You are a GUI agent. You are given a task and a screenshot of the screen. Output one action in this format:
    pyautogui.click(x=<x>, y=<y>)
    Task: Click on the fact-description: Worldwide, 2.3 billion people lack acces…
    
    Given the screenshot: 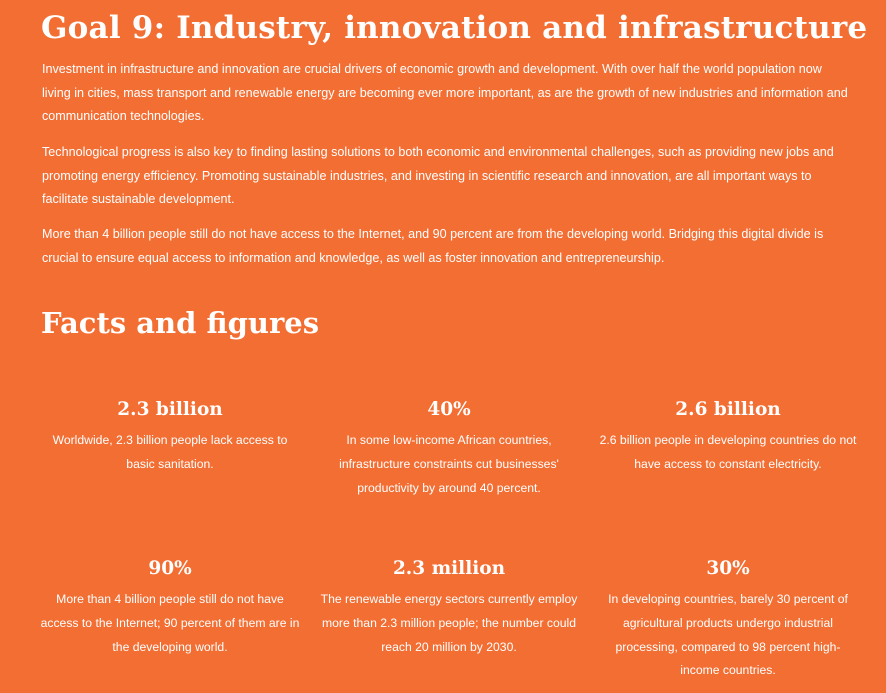 What is the action you would take?
    pyautogui.click(x=170, y=452)
    